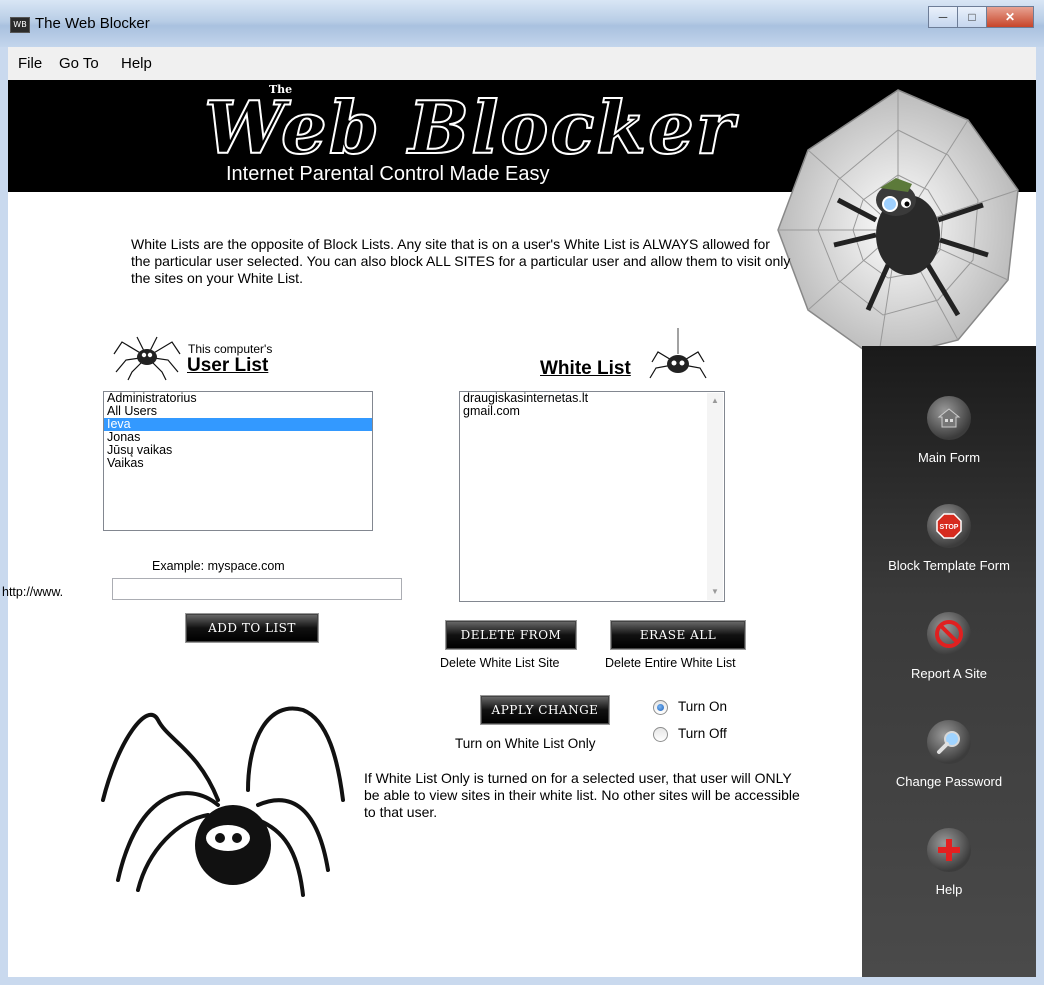 The height and width of the screenshot is (985, 1044). I want to click on home-icon, so click(949, 418).